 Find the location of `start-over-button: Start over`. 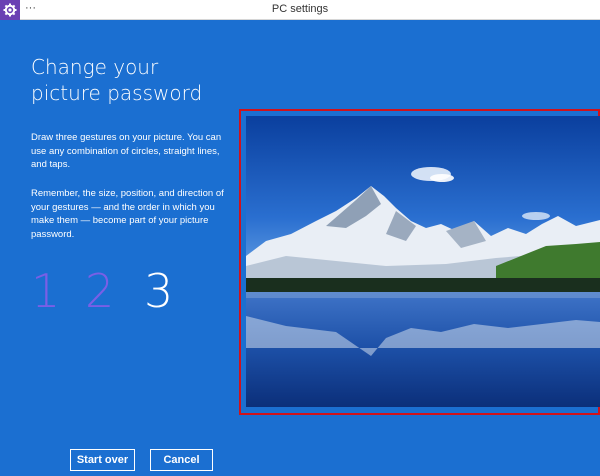

start-over-button: Start over is located at coordinates (102, 460).